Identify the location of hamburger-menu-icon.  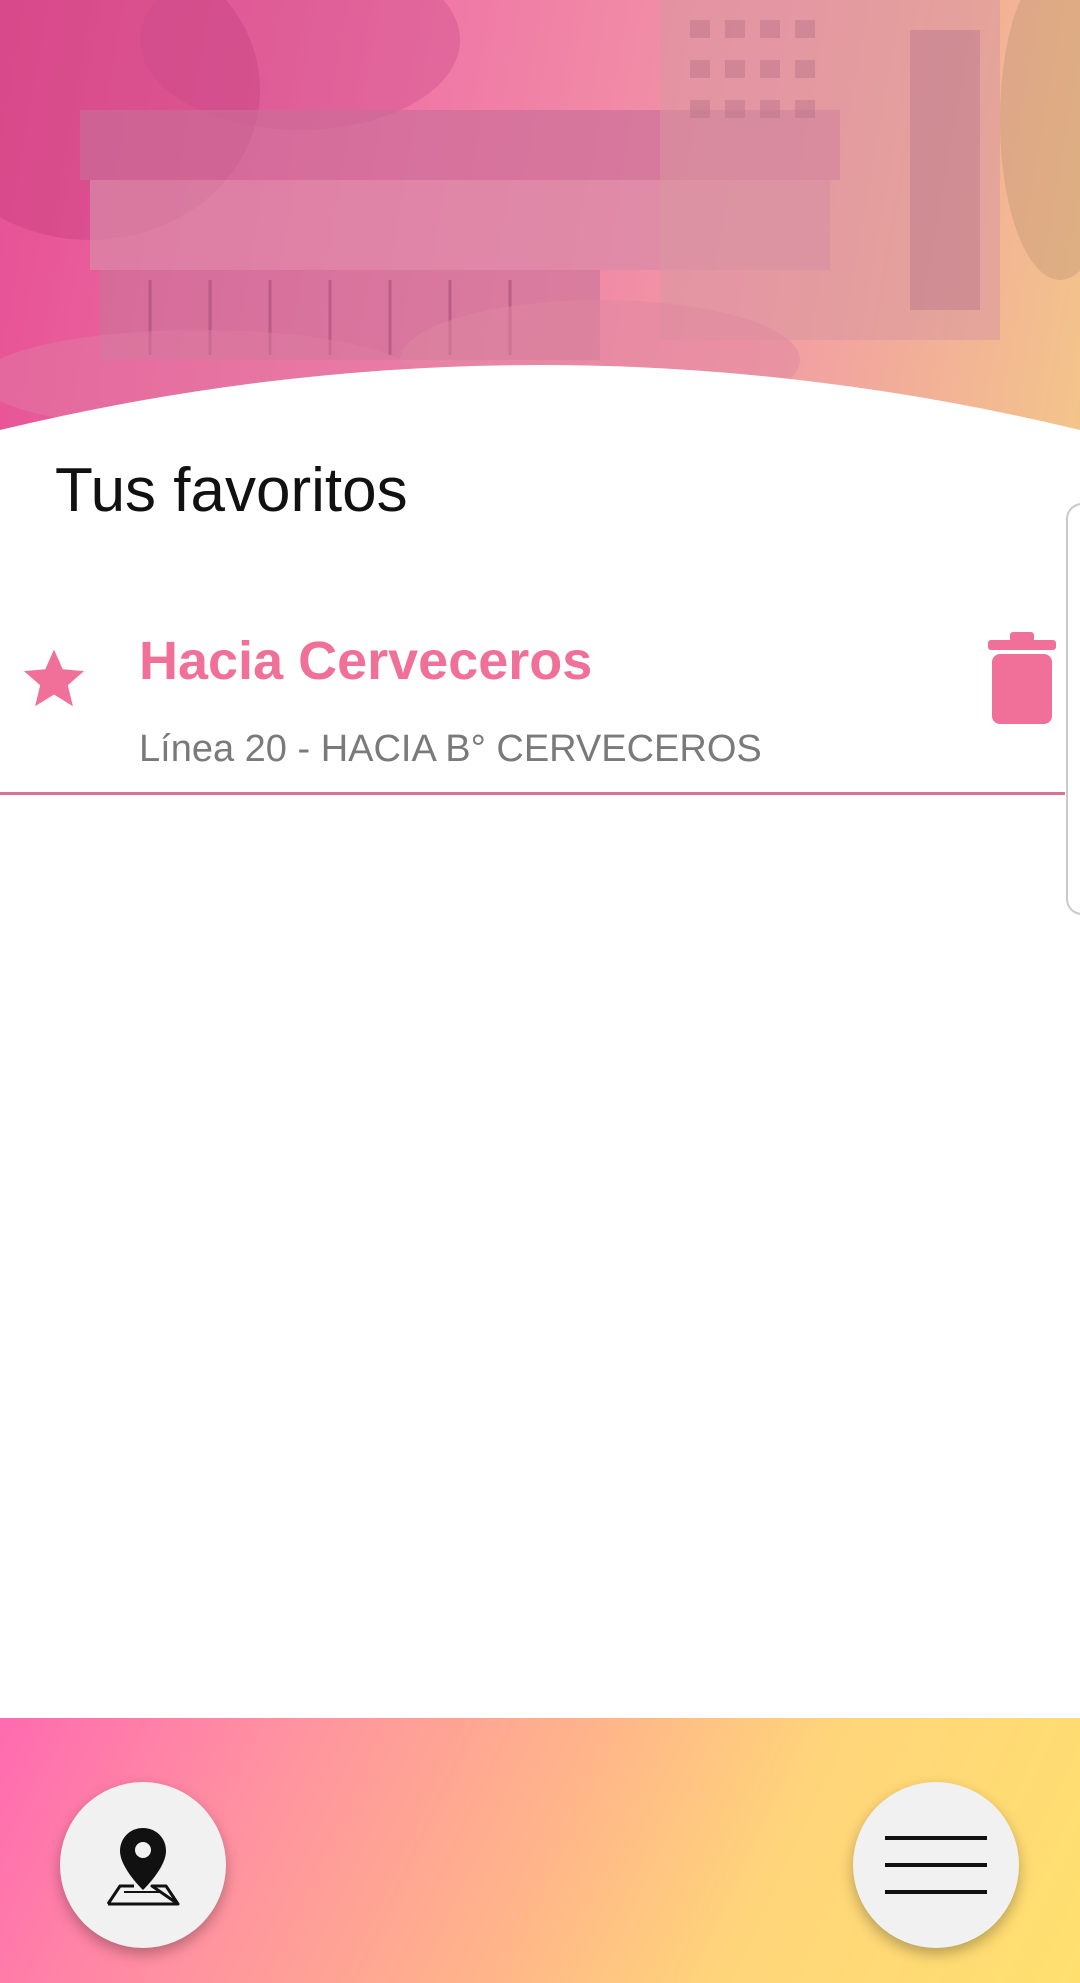
(936, 1865).